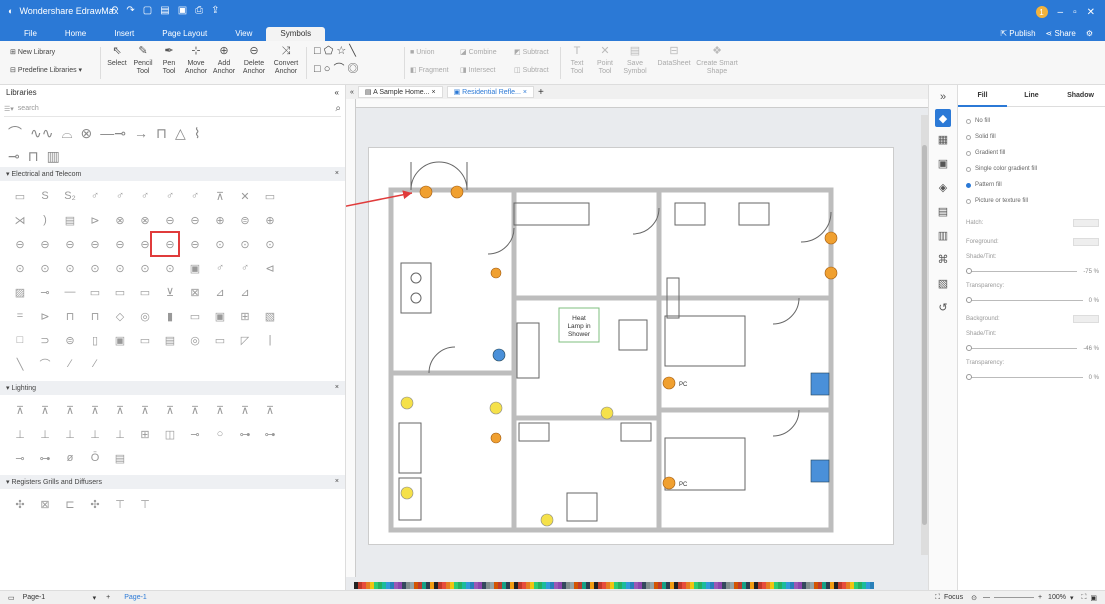  What do you see at coordinates (20, 292) in the screenshot?
I see `shape-icon: ▨` at bounding box center [20, 292].